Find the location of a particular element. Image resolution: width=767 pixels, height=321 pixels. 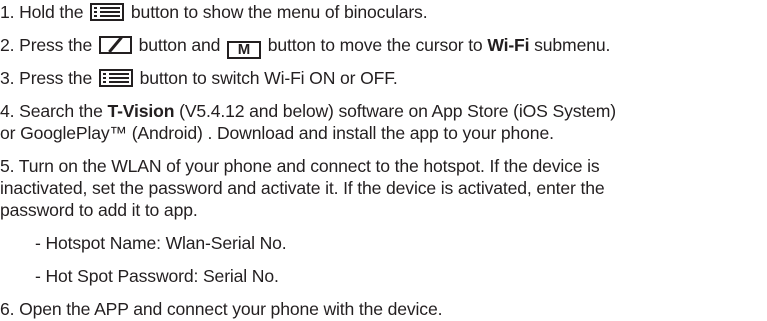

step-2-bold-wifi: Wi-Fi is located at coordinates (508, 45).